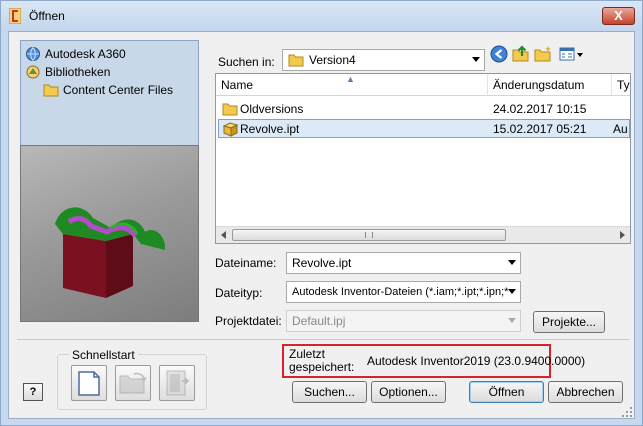 The width and height of the screenshot is (643, 426). Describe the element at coordinates (332, 60) in the screenshot. I see `search-in-value: Version4` at that location.